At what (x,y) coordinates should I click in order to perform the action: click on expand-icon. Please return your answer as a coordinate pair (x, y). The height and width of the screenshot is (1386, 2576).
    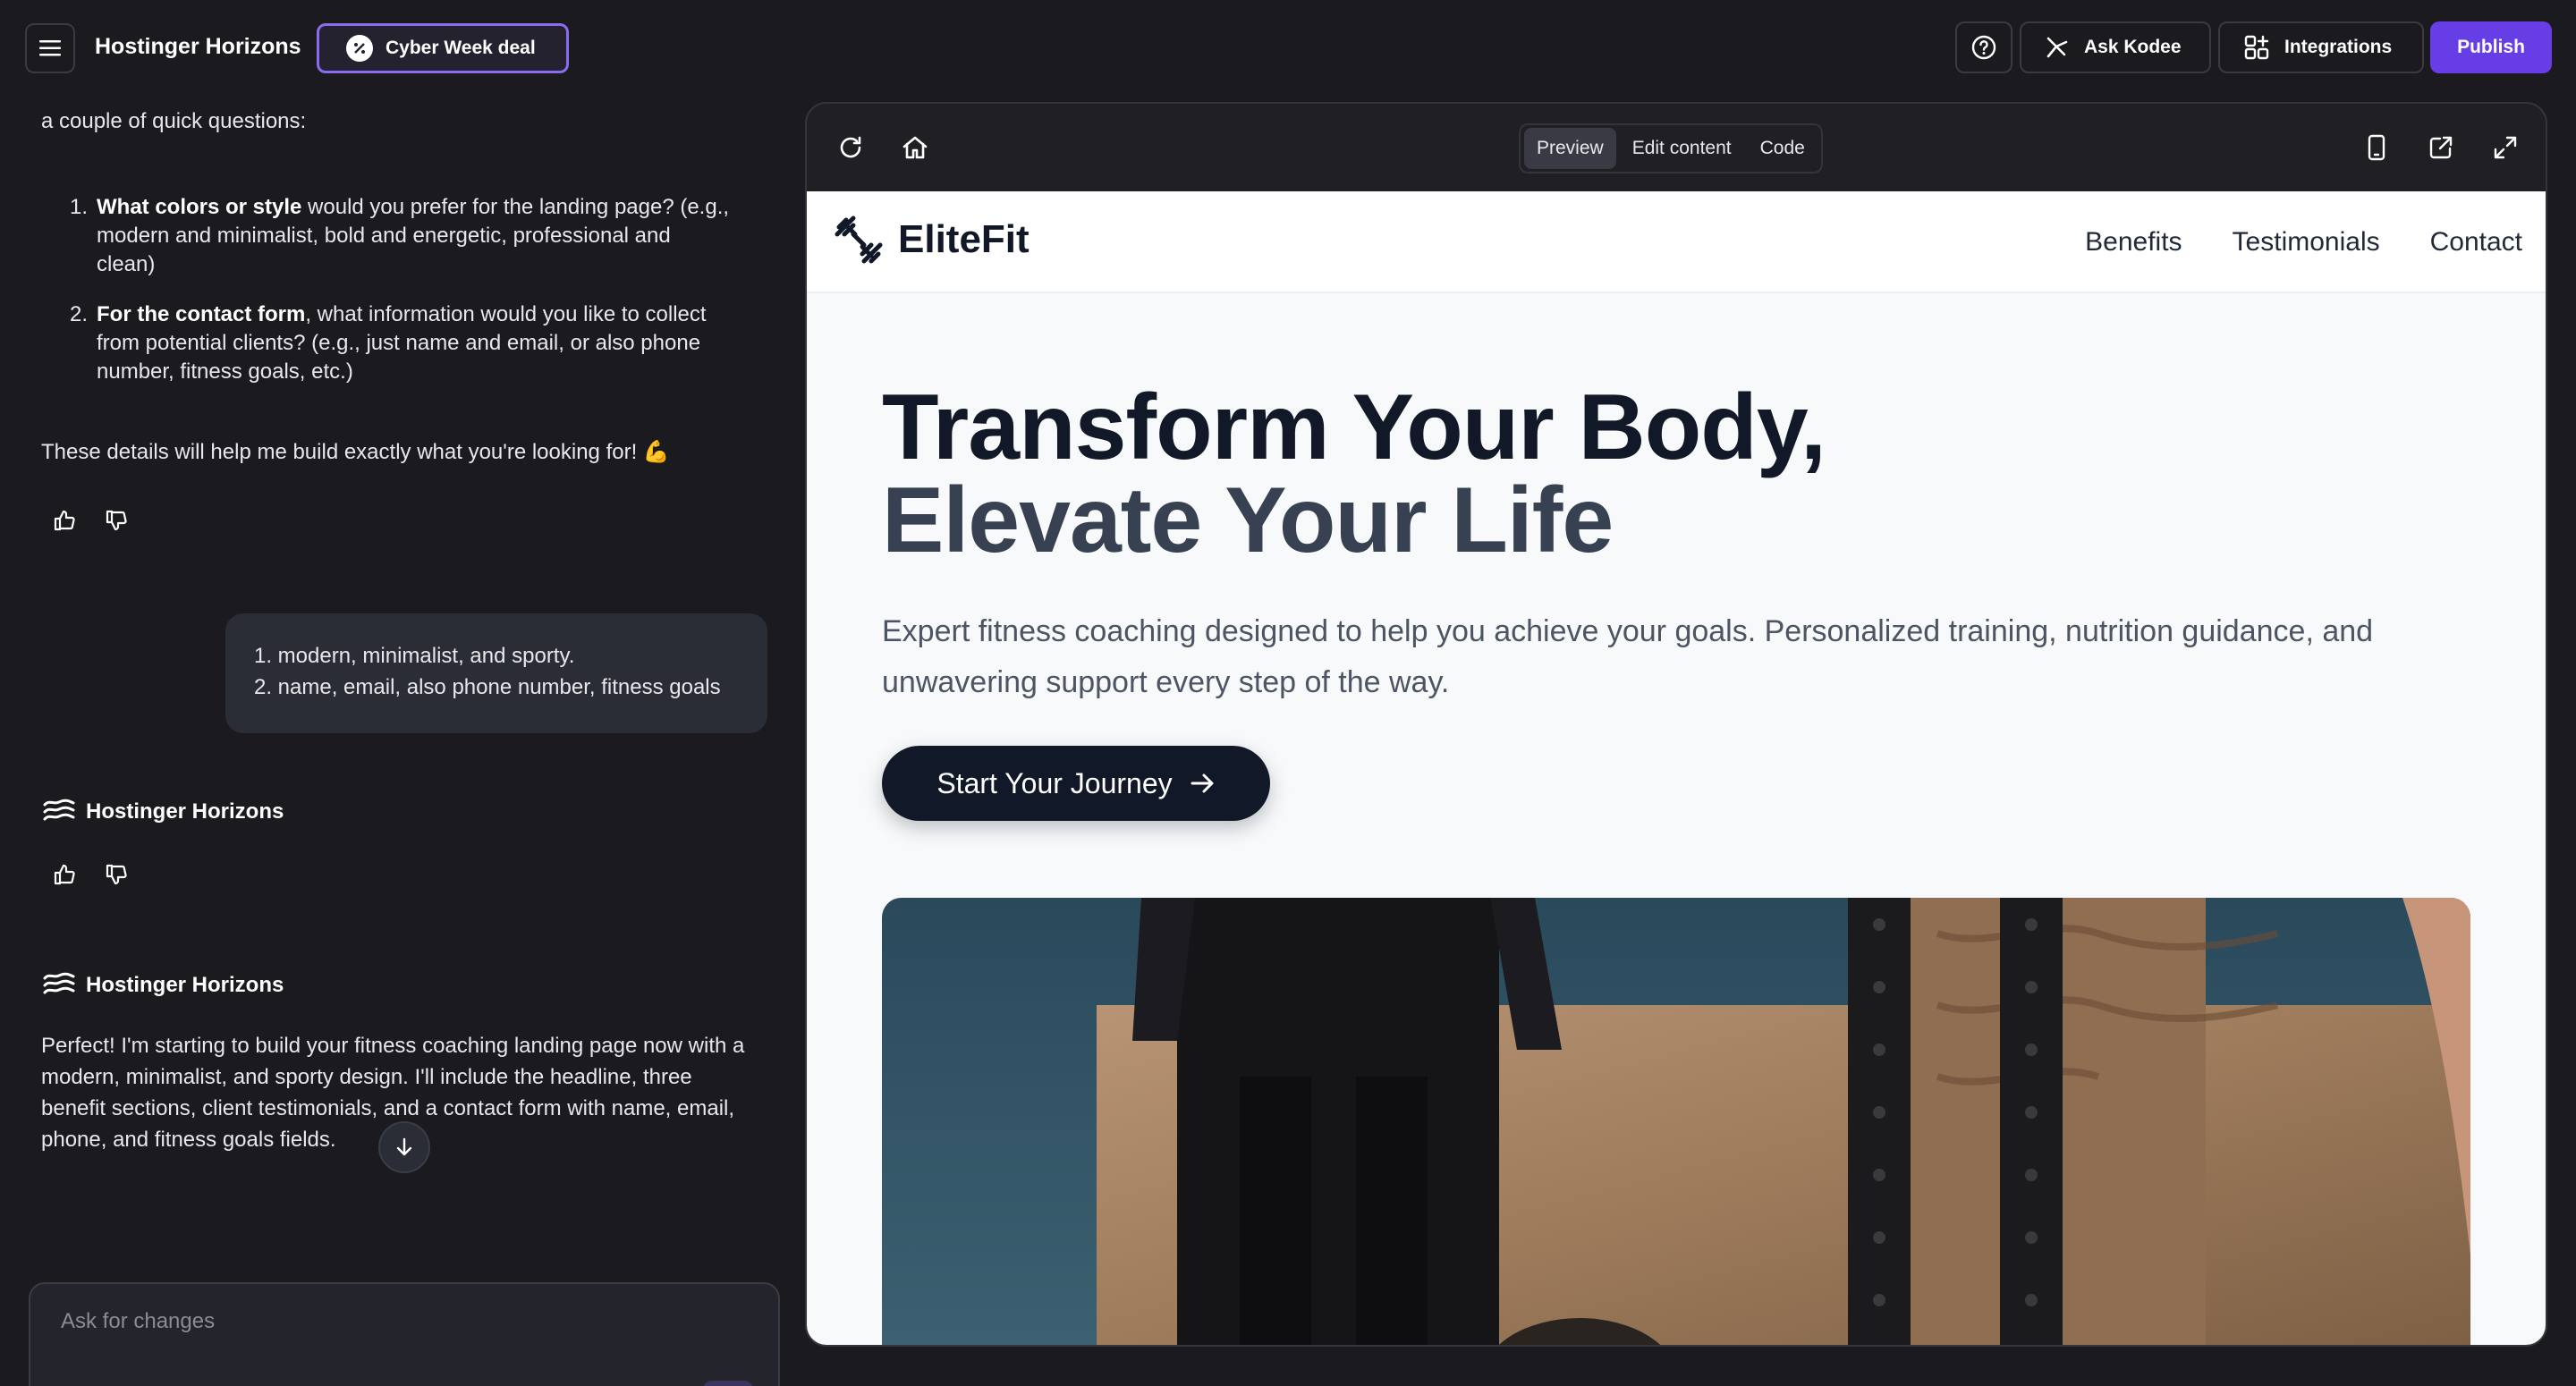
    Looking at the image, I should click on (2505, 148).